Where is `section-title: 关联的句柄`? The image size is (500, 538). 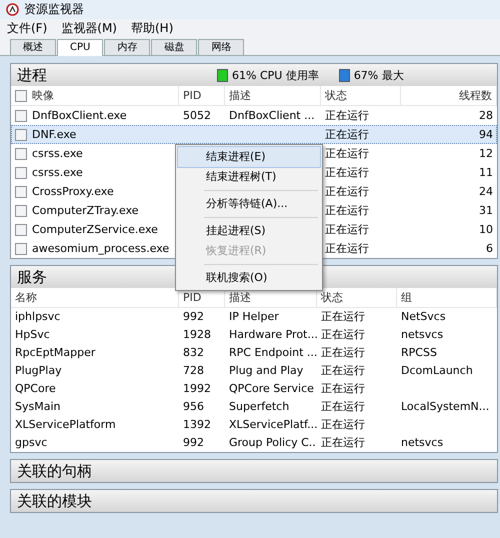 section-title: 关联的句柄 is located at coordinates (55, 471).